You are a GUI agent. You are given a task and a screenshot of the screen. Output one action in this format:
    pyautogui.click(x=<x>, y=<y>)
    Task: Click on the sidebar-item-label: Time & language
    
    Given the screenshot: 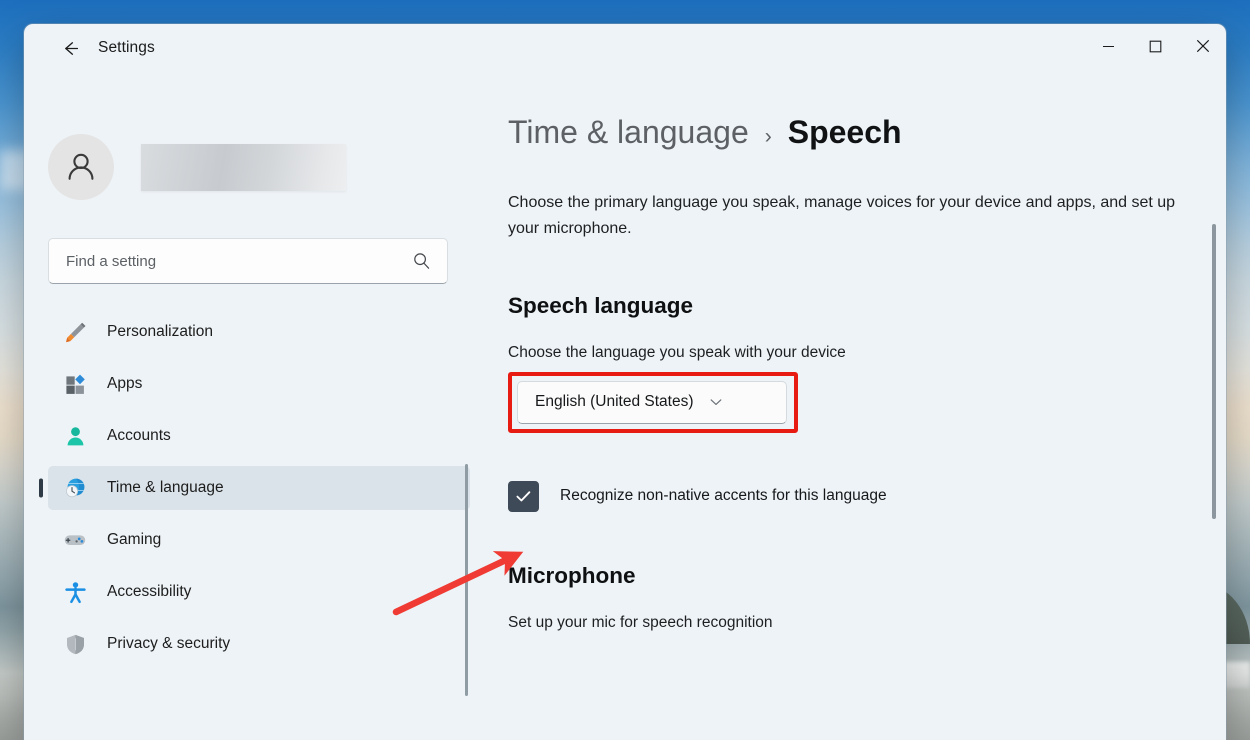 What is the action you would take?
    pyautogui.click(x=165, y=487)
    